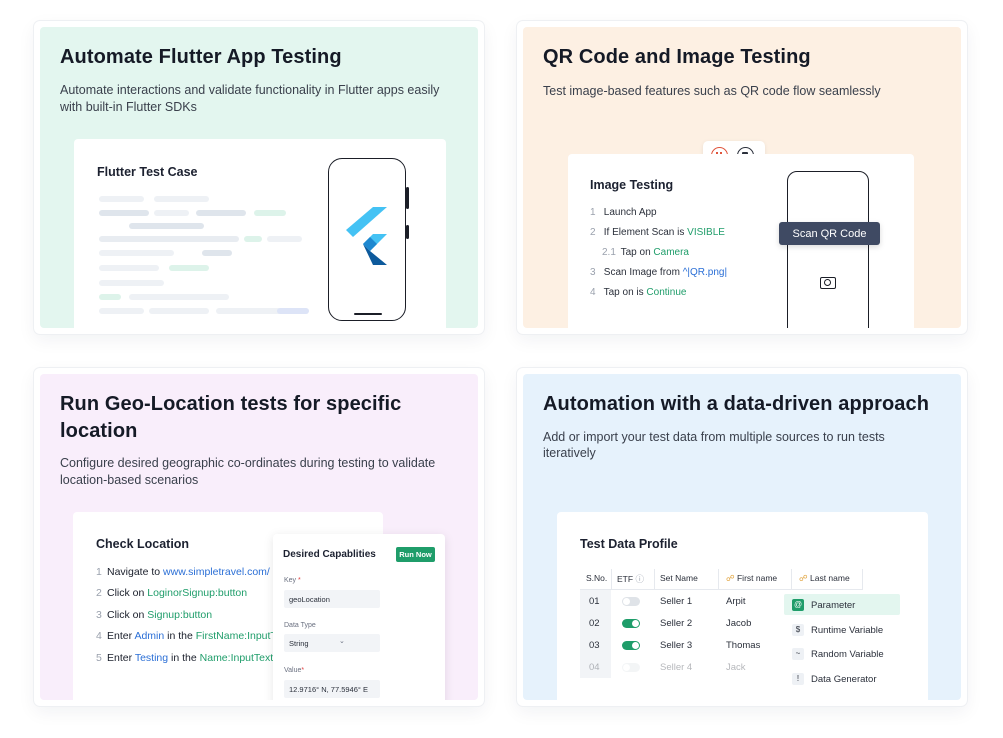  What do you see at coordinates (798, 654) in the screenshot?
I see `random-icon: ~` at bounding box center [798, 654].